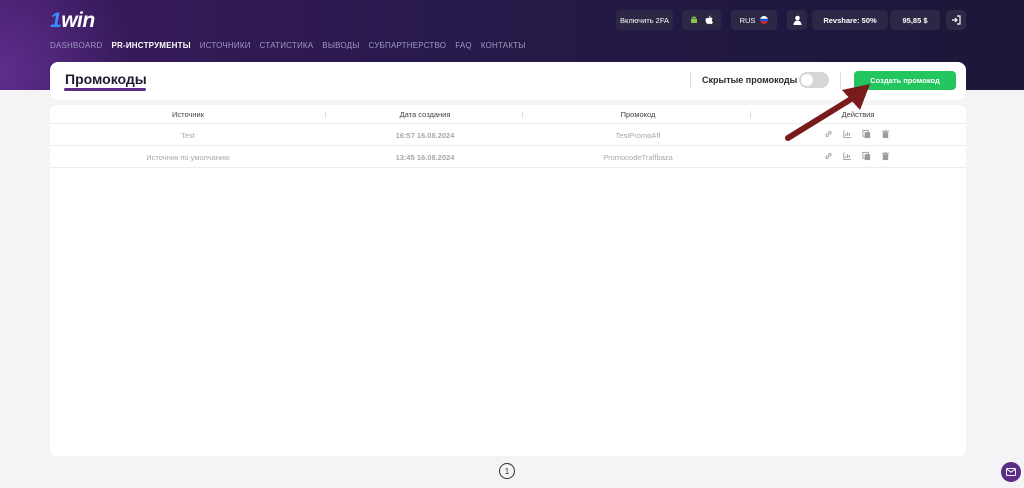  I want to click on nav-sources: ИСТОЧНИКИ, so click(225, 45).